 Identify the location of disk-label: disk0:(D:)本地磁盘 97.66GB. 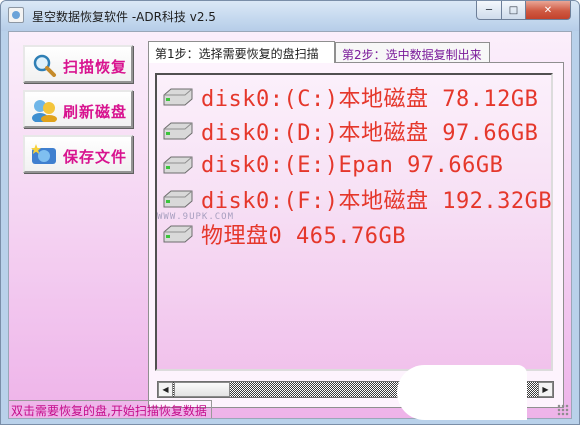
(370, 133).